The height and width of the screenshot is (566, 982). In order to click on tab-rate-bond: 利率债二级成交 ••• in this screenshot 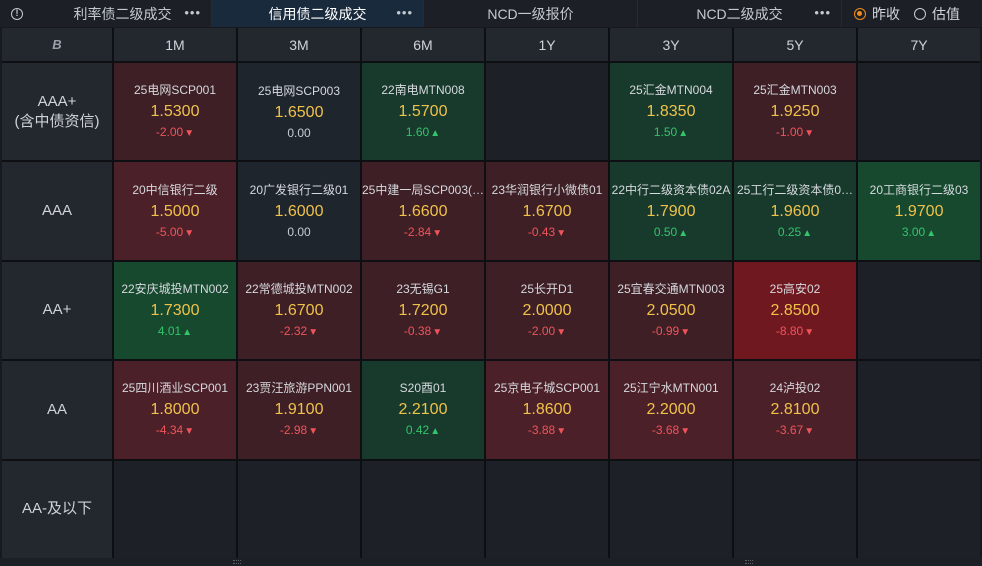, I will do `click(123, 13)`.